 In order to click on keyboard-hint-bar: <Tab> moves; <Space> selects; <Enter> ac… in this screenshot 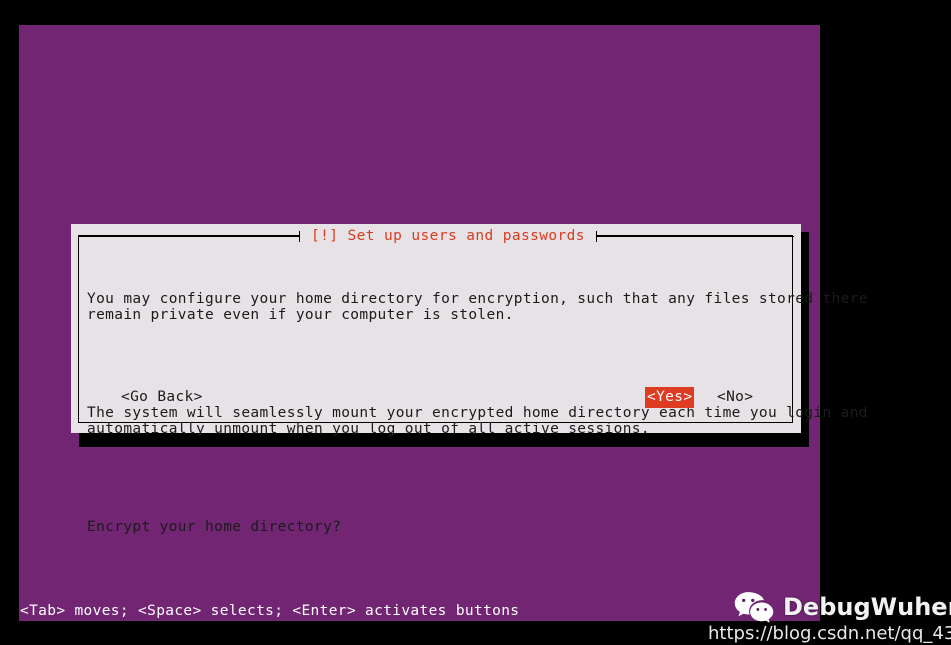, I will do `click(270, 611)`.